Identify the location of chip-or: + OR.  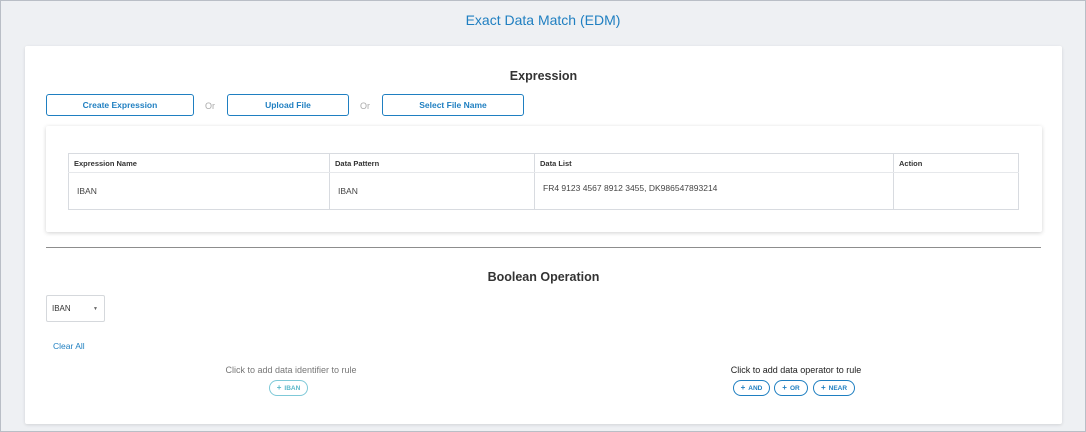
(791, 388).